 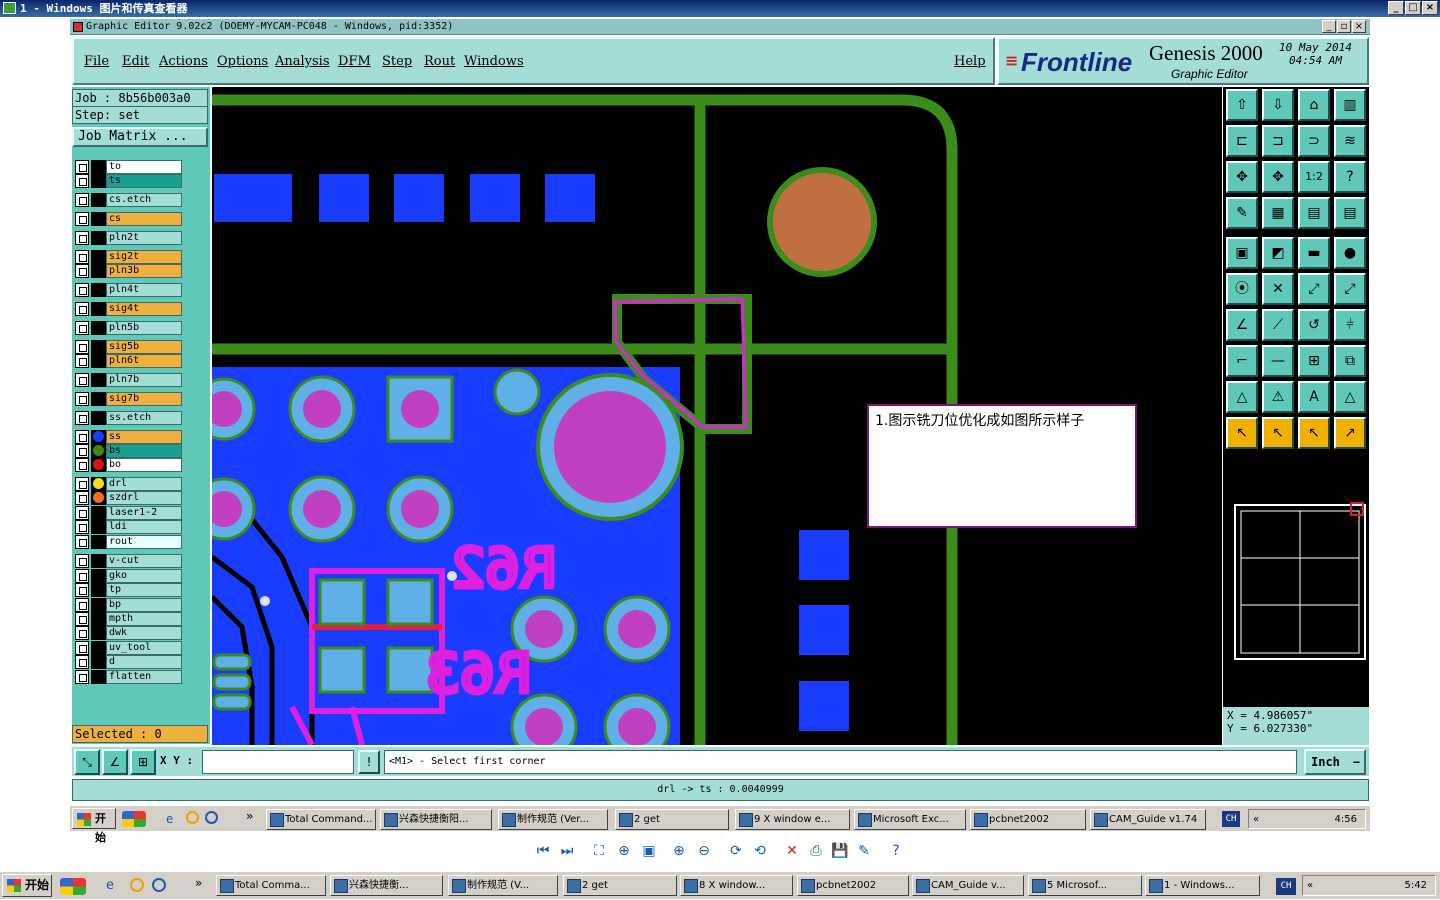 I want to click on pan-left-icon: ⊏, so click(x=1242, y=141).